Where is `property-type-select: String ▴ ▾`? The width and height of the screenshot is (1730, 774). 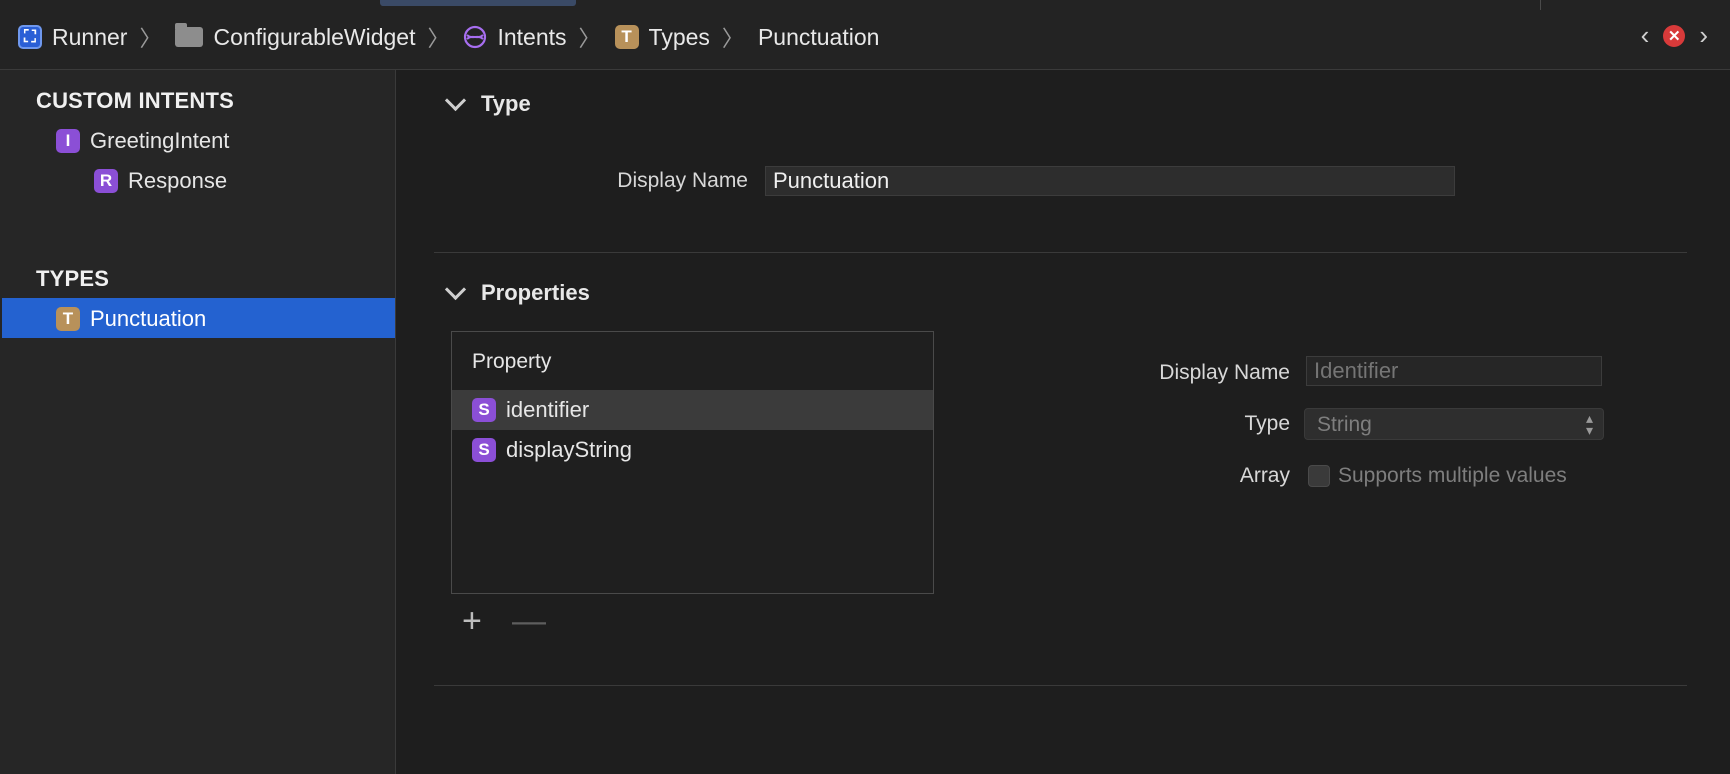 property-type-select: String ▴ ▾ is located at coordinates (1454, 424).